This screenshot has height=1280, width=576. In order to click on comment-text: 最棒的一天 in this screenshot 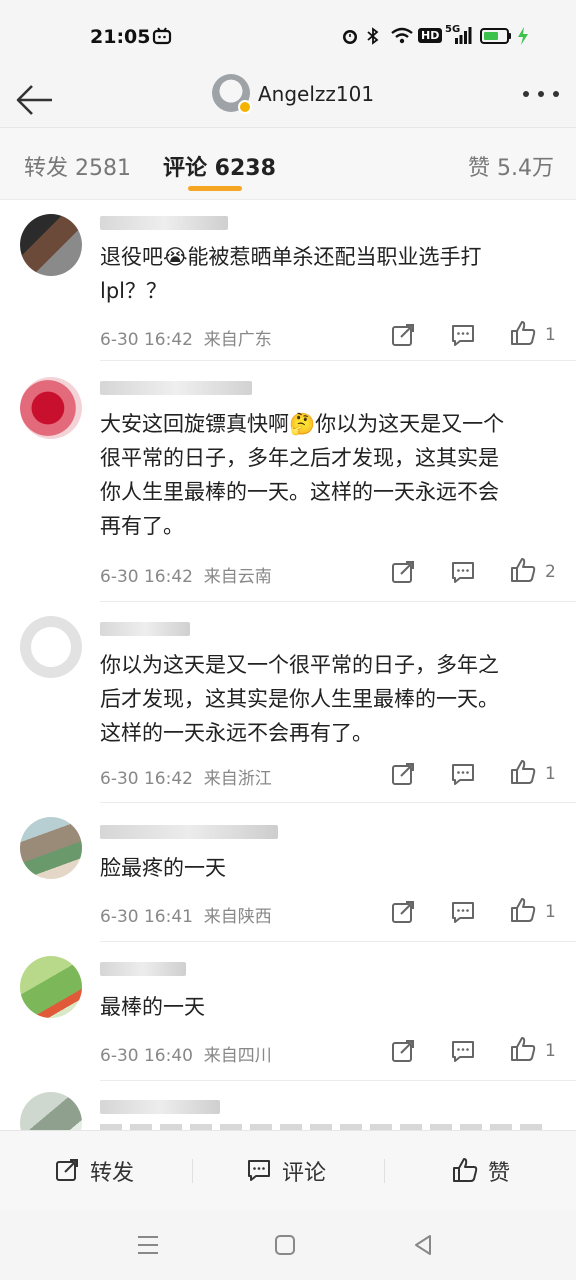, I will do `click(152, 1007)`.